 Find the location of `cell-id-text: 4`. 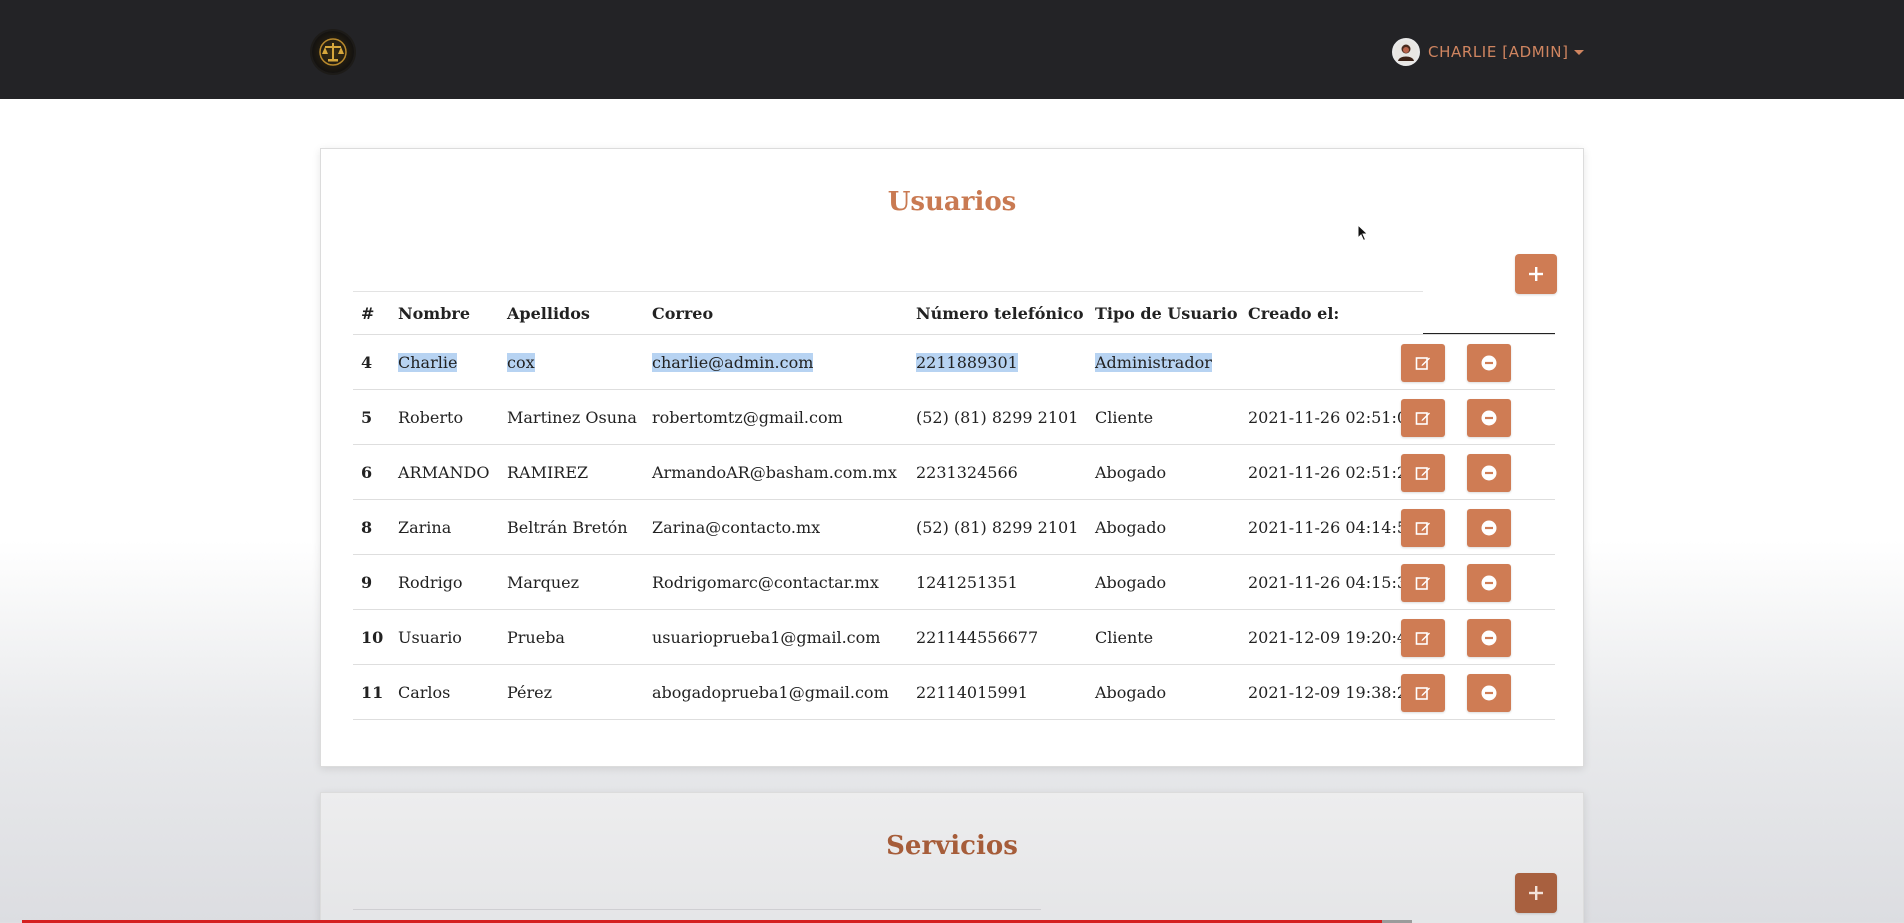

cell-id-text: 4 is located at coordinates (367, 362).